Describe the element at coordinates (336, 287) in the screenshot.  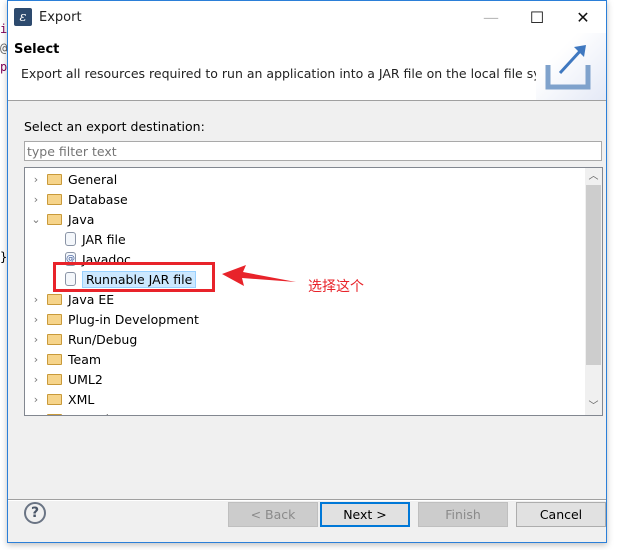
I see `annotation-text: 选择这个` at that location.